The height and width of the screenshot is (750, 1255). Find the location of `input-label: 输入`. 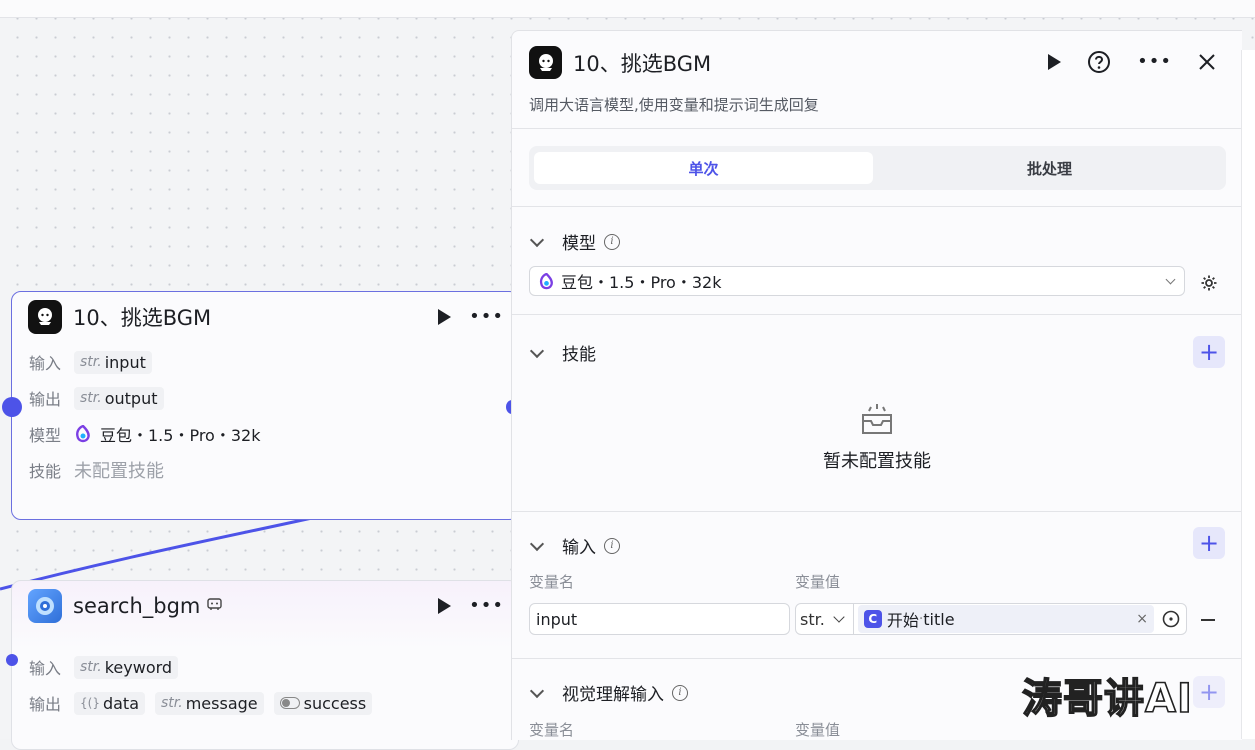

input-label: 输入 is located at coordinates (45, 363).